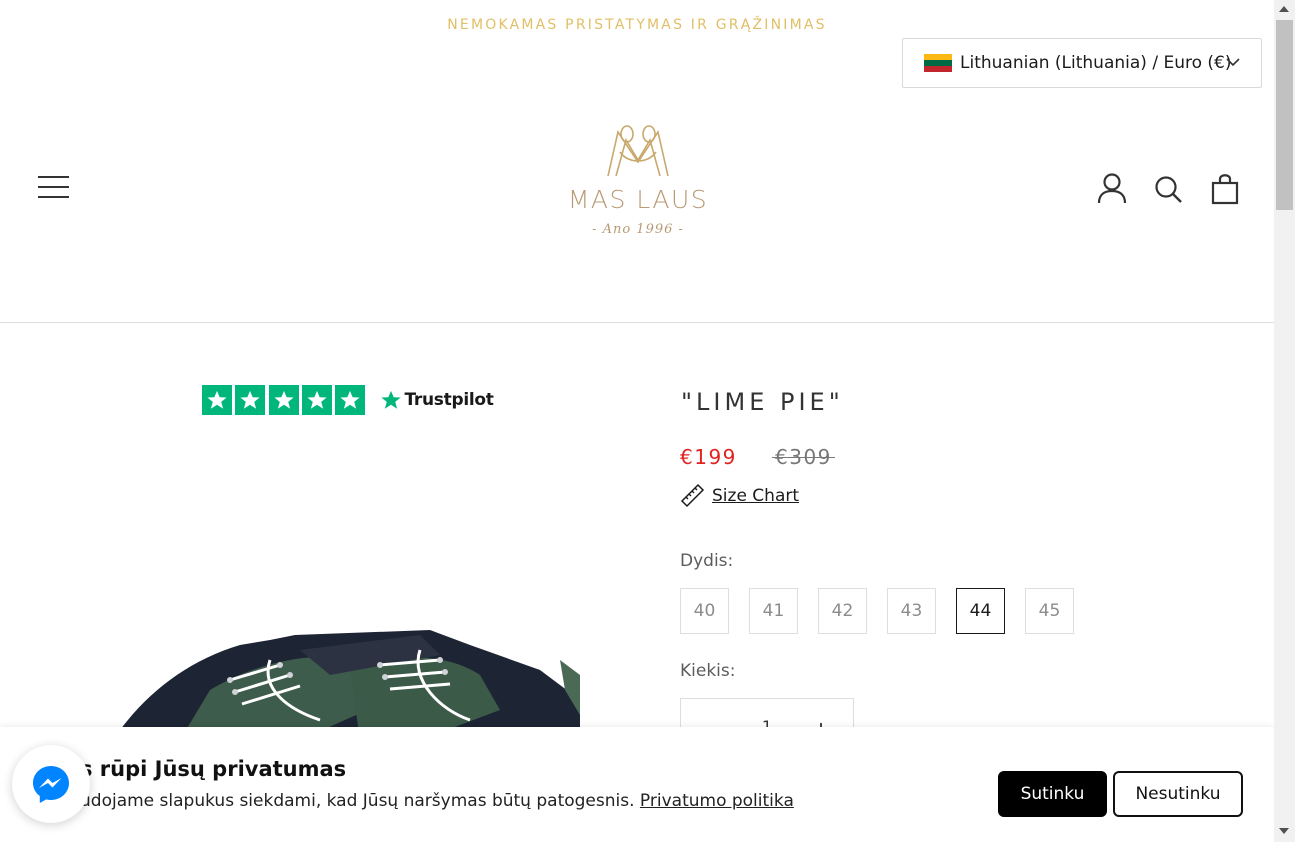 This screenshot has width=1295, height=842. Describe the element at coordinates (638, 183) in the screenshot. I see `logo: MAS LAUS - Ano 1996 -` at that location.